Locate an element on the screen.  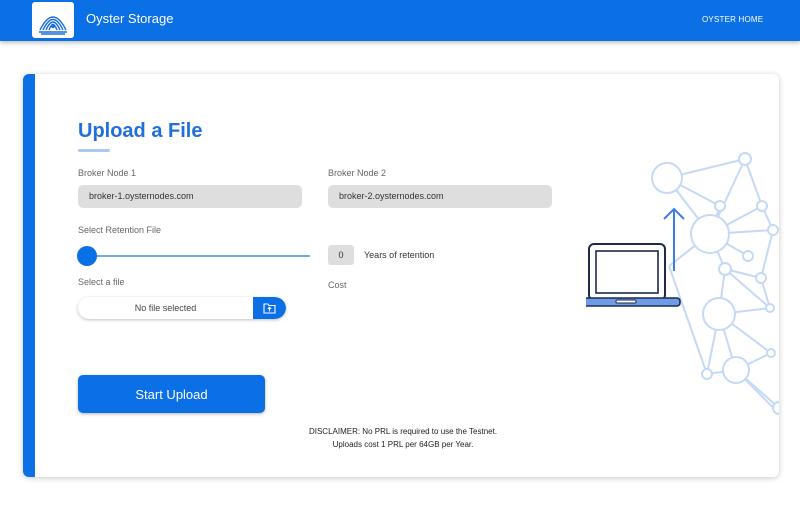
broker-node-2-field: broker-2.oysternodes.com is located at coordinates (440, 196).